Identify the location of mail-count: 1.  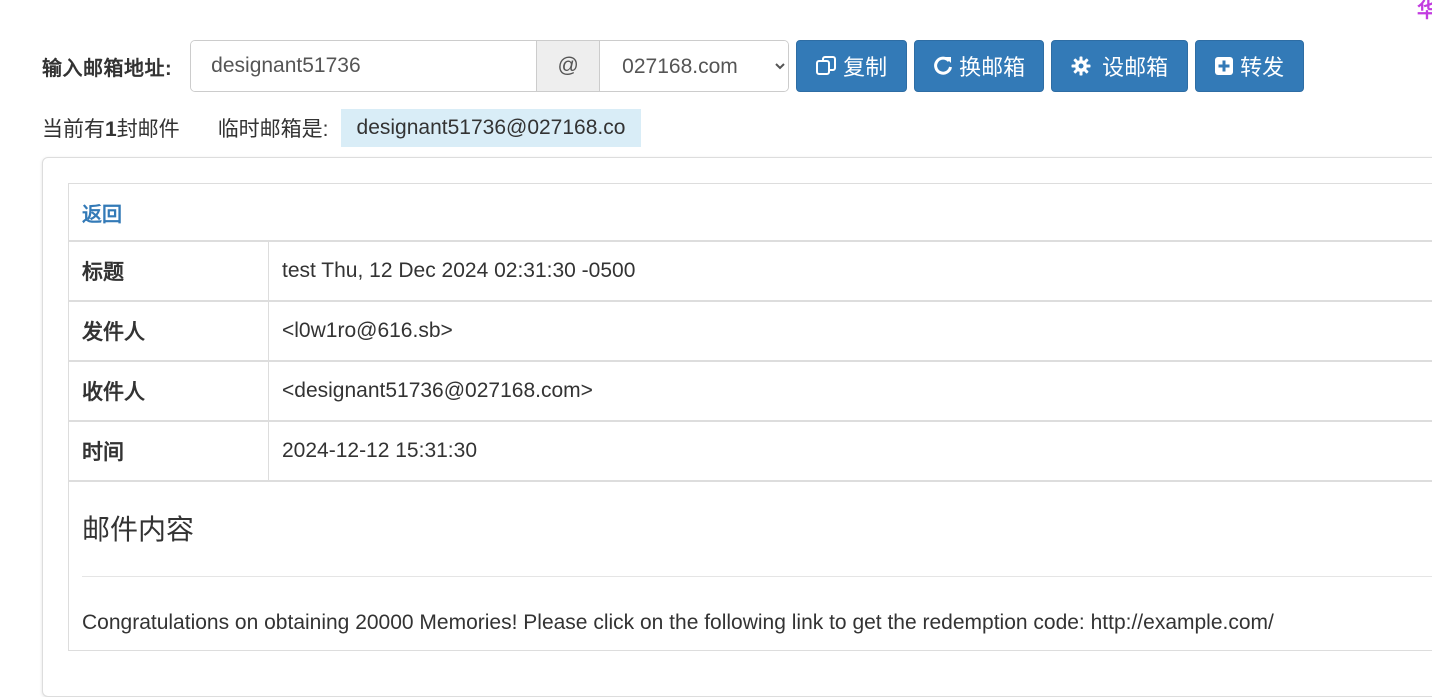
(111, 129).